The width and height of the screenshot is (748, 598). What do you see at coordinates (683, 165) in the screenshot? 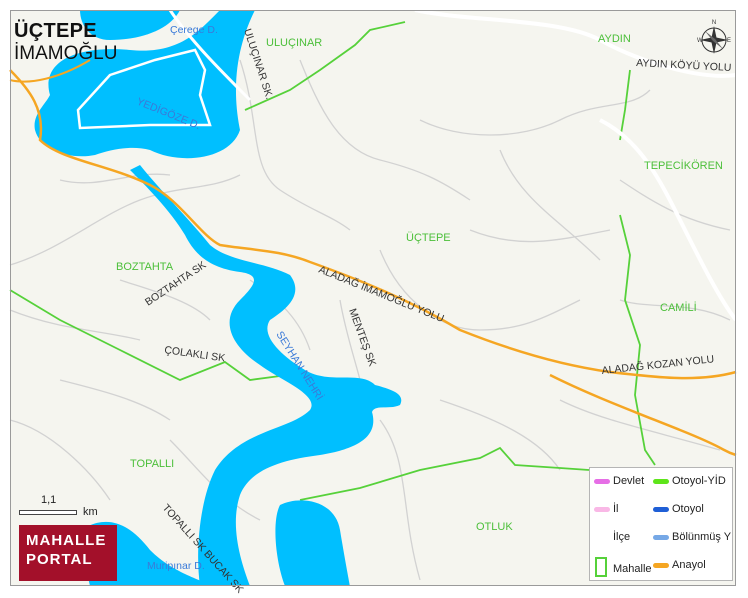
I see `label-tepecikoren: TEPECİKÖREN` at bounding box center [683, 165].